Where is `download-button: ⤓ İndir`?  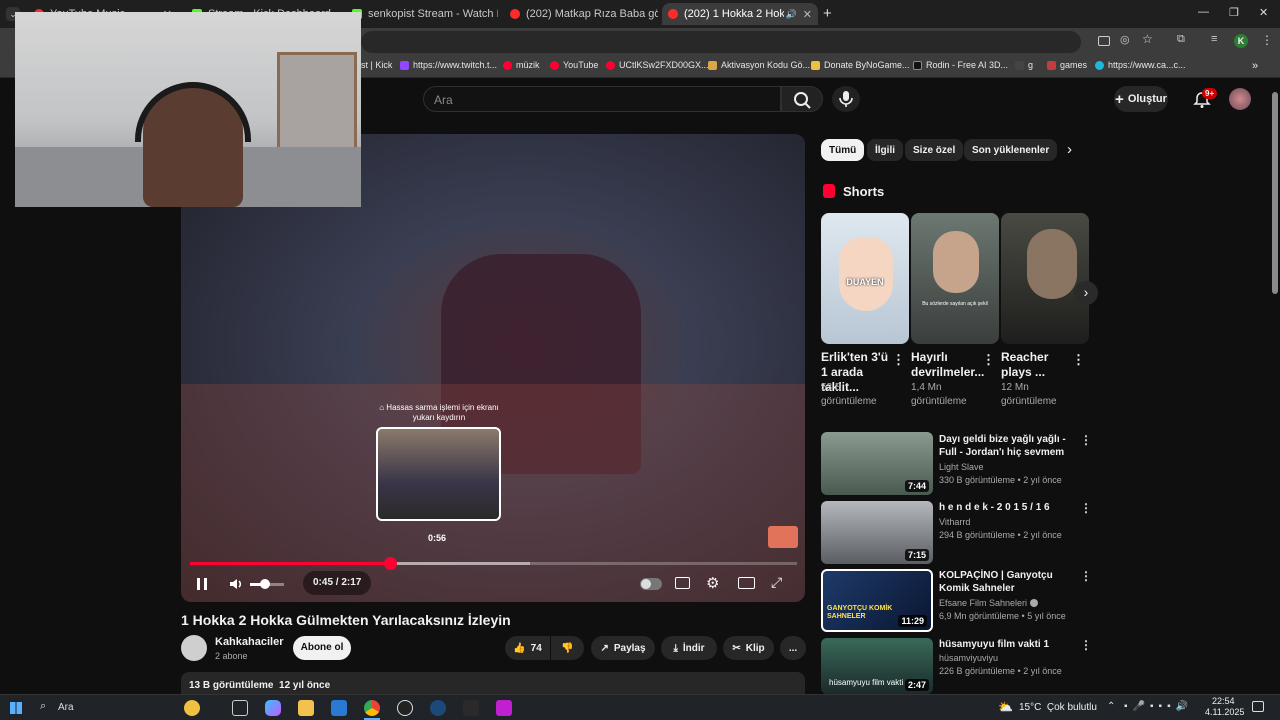
download-button: ⤓ İndir is located at coordinates (689, 648).